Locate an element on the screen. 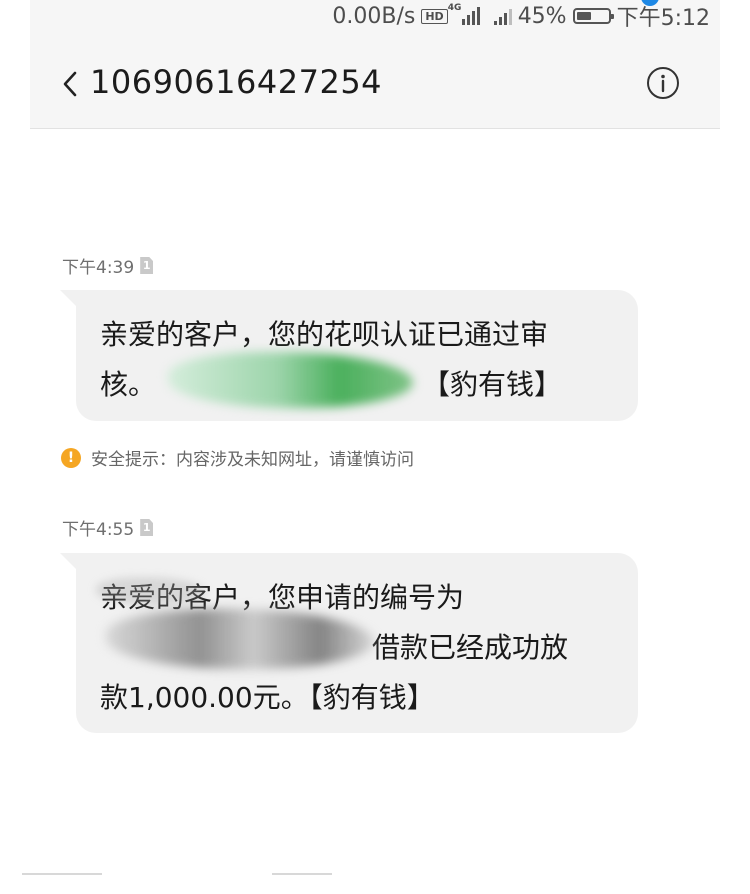 The height and width of the screenshot is (894, 750). security-warning: ! 安全提示：内容涉及未知网址，请谨慎访问 is located at coordinates (237, 457).